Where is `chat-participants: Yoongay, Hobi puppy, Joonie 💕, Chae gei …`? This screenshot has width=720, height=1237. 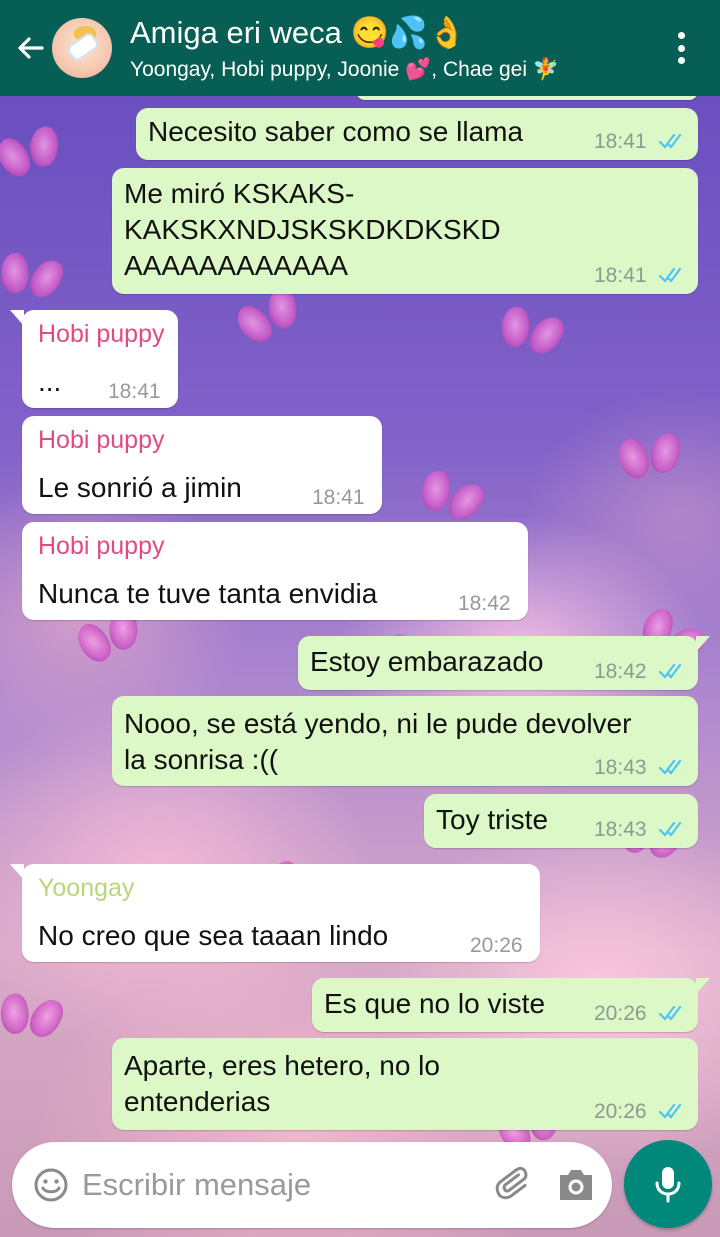
chat-participants: Yoongay, Hobi puppy, Joonie 💕, Chae gei … is located at coordinates (344, 70).